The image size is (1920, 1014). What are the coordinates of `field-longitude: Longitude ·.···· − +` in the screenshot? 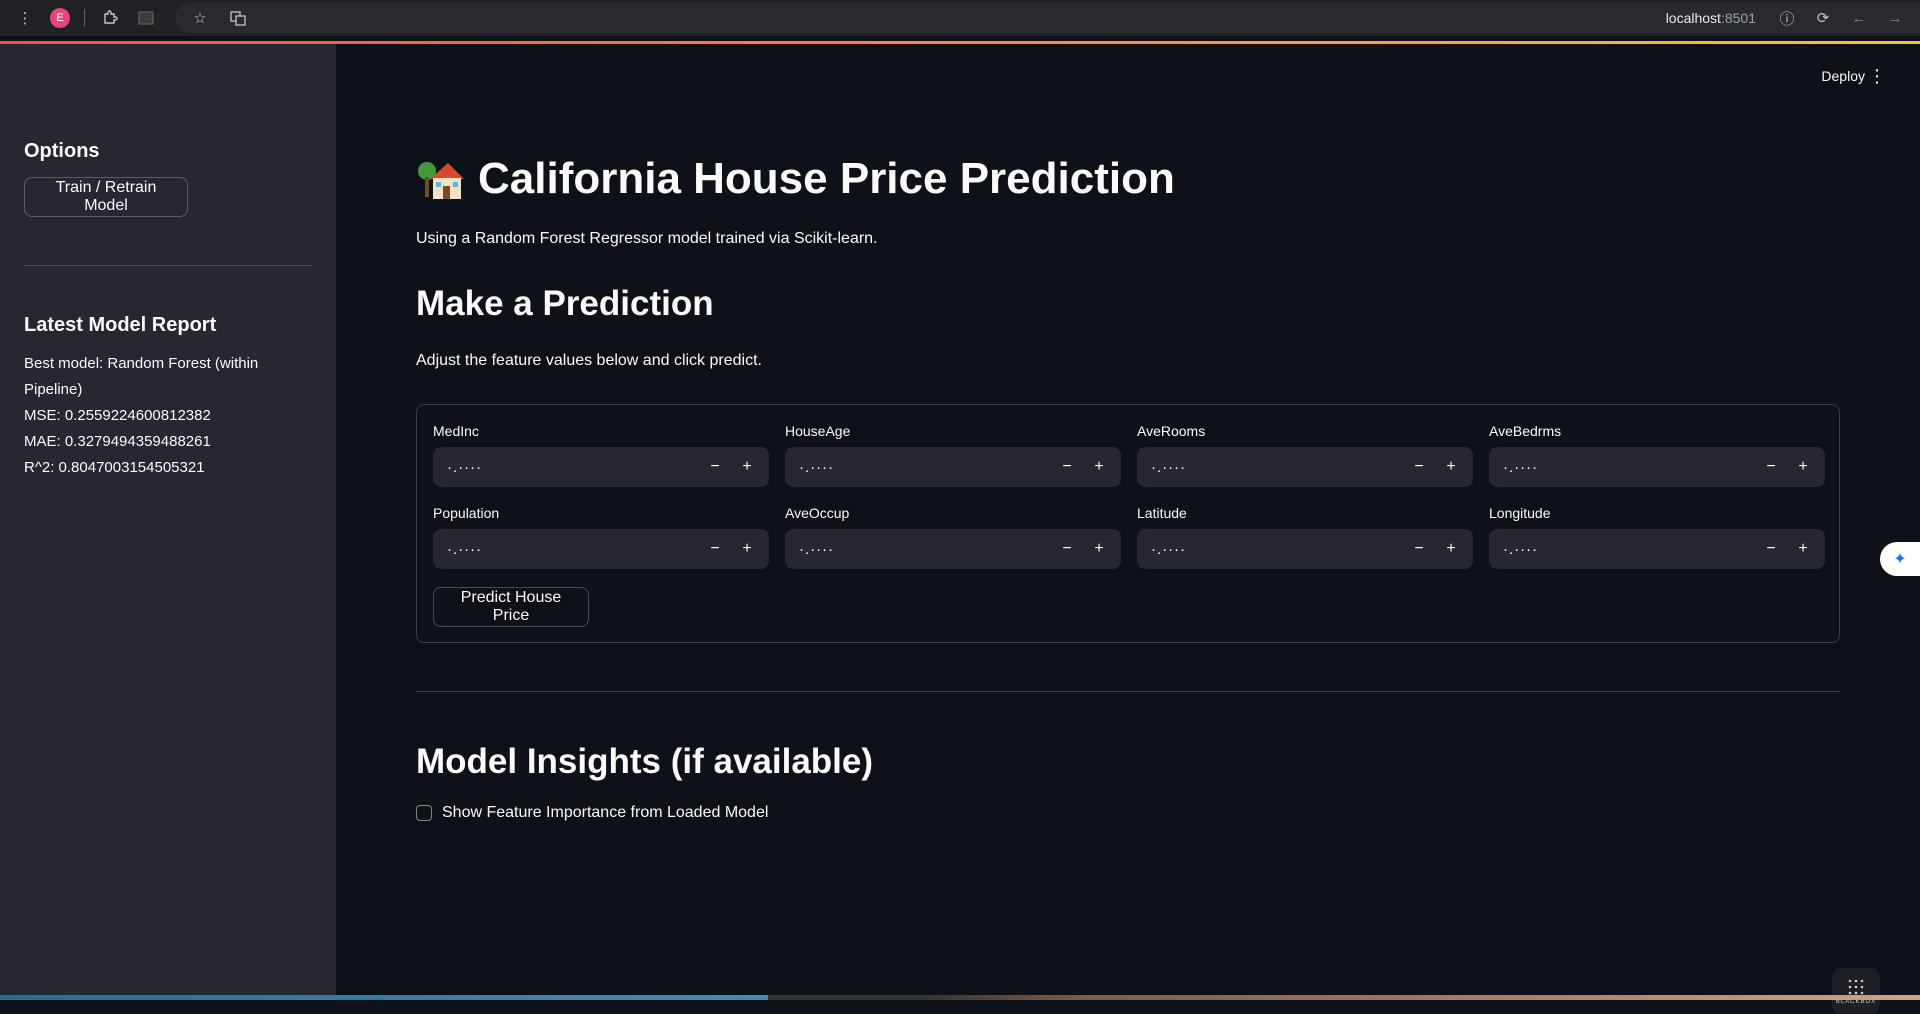 It's located at (1657, 537).